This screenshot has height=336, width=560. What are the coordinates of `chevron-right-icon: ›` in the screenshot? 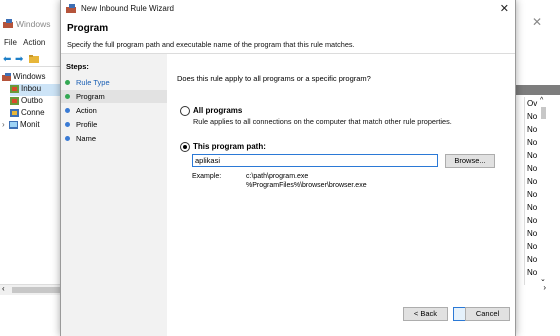 It's located at (5, 124).